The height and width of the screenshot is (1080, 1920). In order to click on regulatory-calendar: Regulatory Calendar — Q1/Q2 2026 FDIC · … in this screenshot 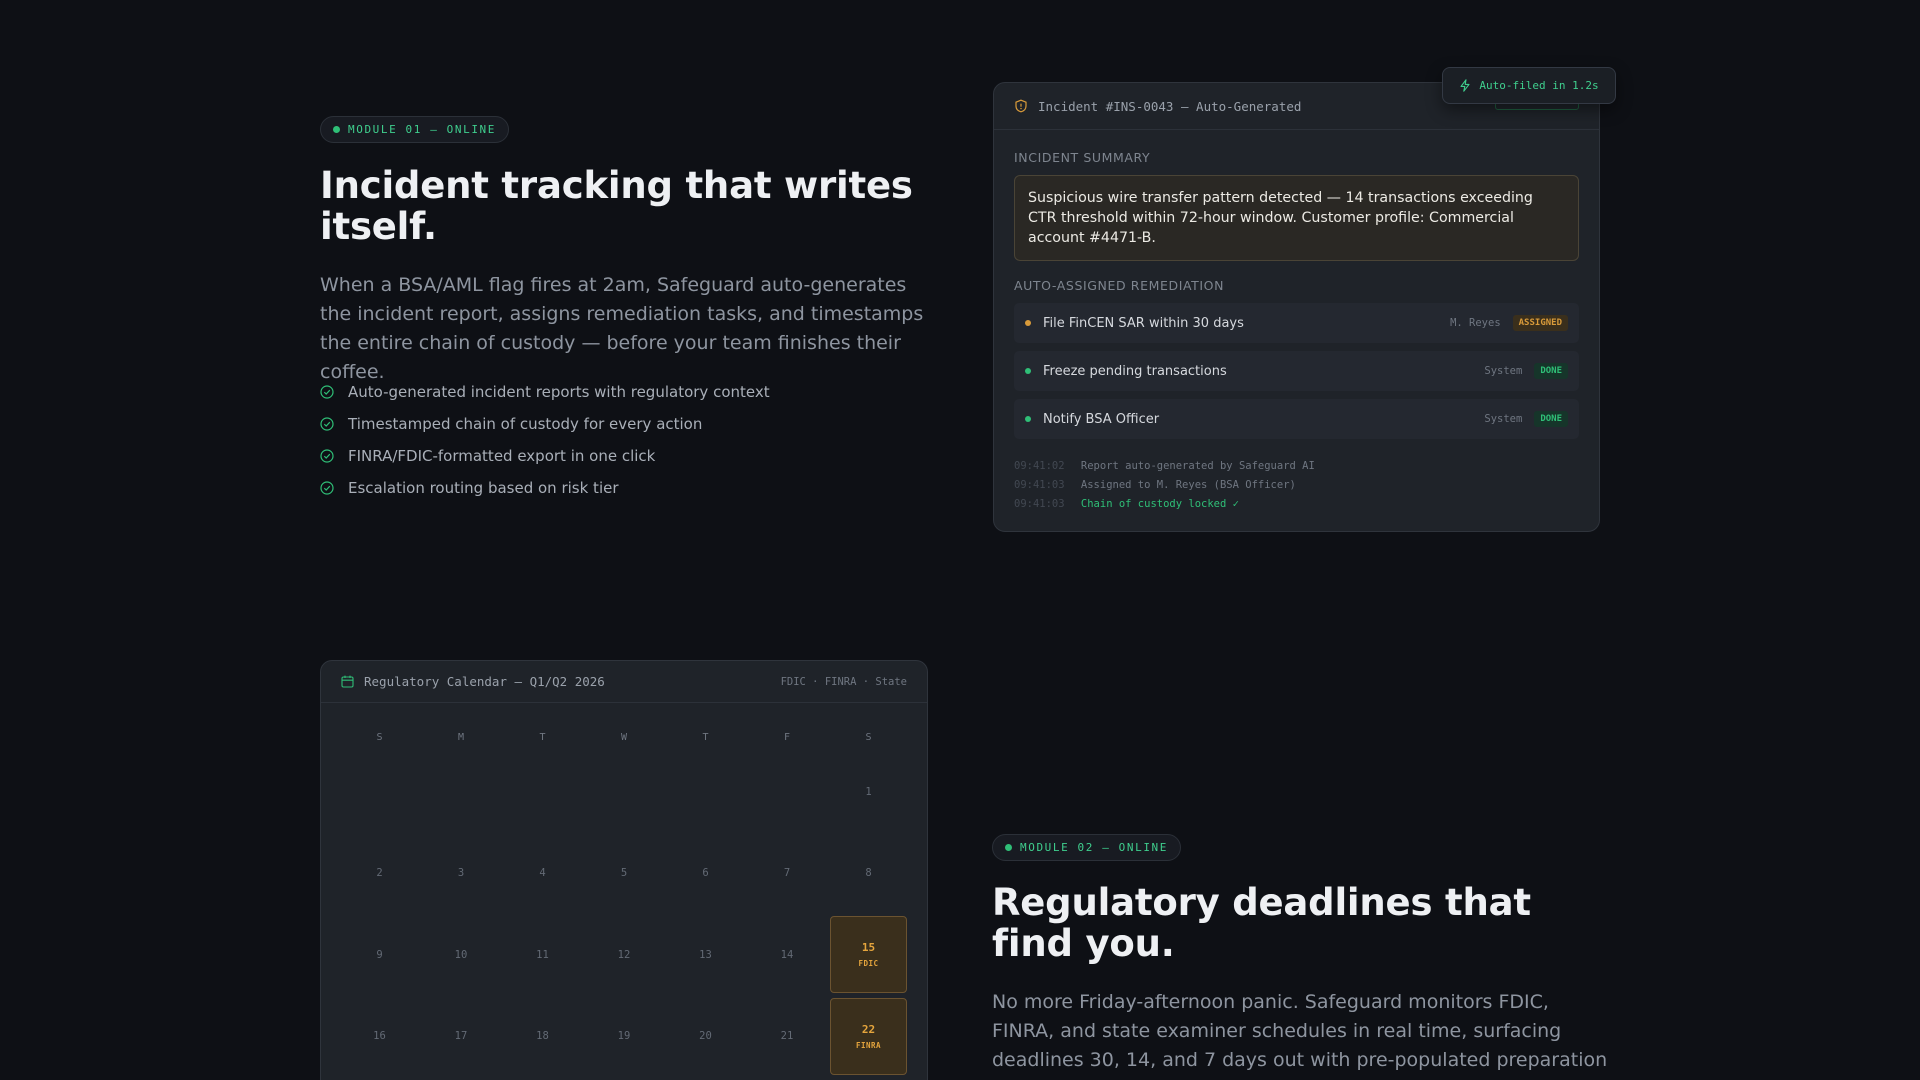, I will do `click(624, 870)`.